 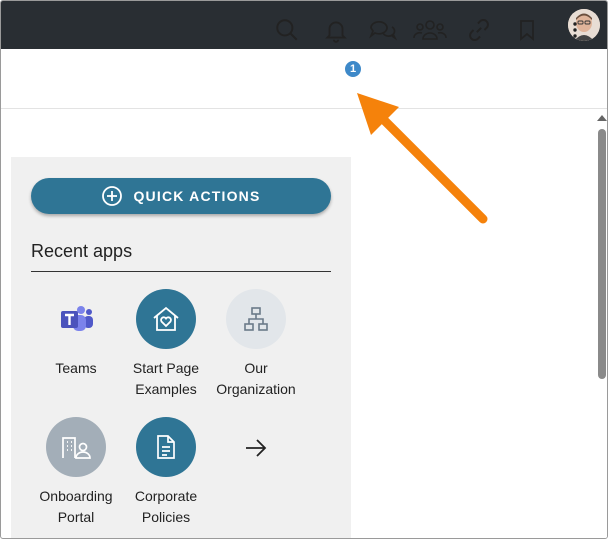 What do you see at coordinates (166, 378) in the screenshot?
I see `app-label: Start Page Examples` at bounding box center [166, 378].